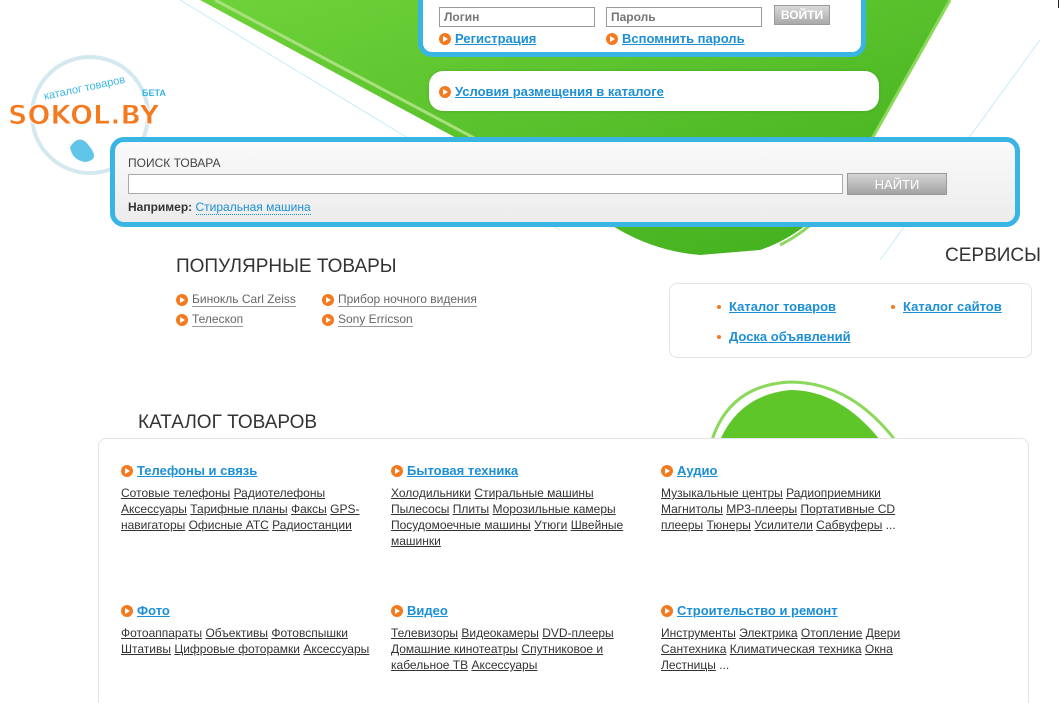 The image size is (1059, 703). I want to click on subcategory-link: Усилители, so click(783, 525).